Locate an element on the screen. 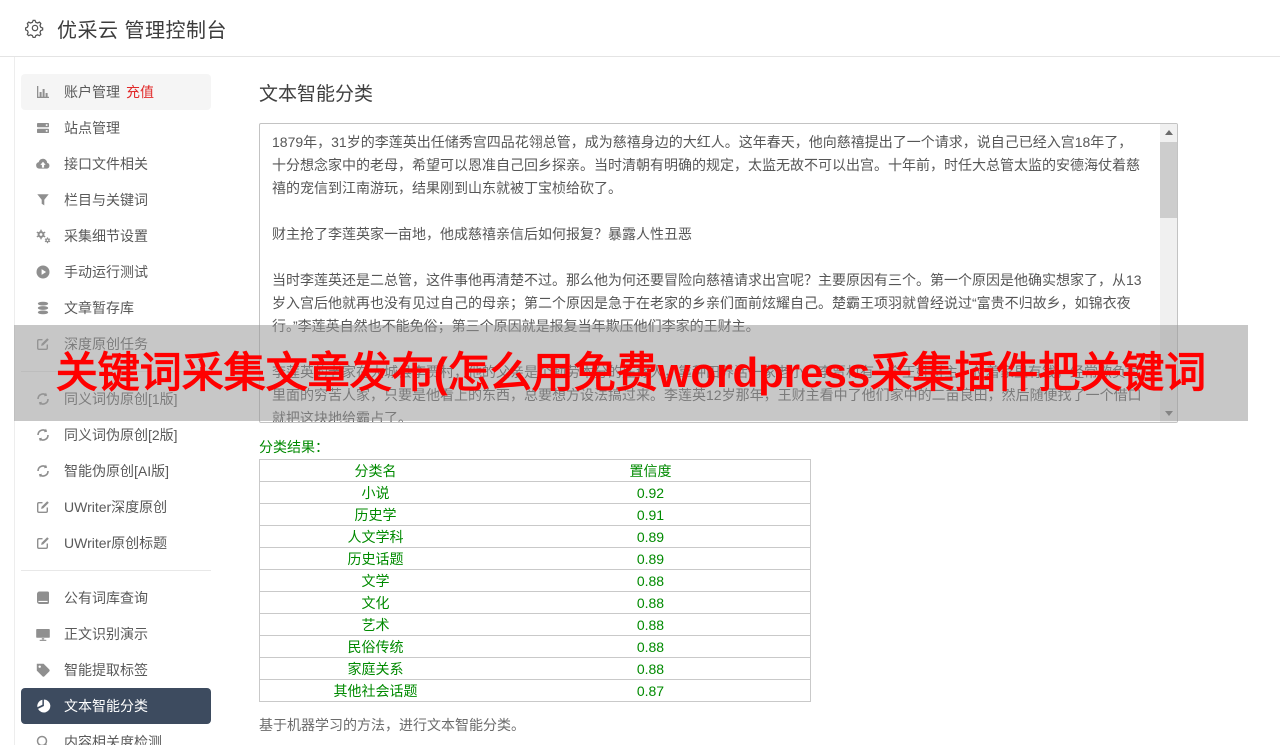 The height and width of the screenshot is (745, 1280). table-header-category: 分类名 is located at coordinates (375, 470).